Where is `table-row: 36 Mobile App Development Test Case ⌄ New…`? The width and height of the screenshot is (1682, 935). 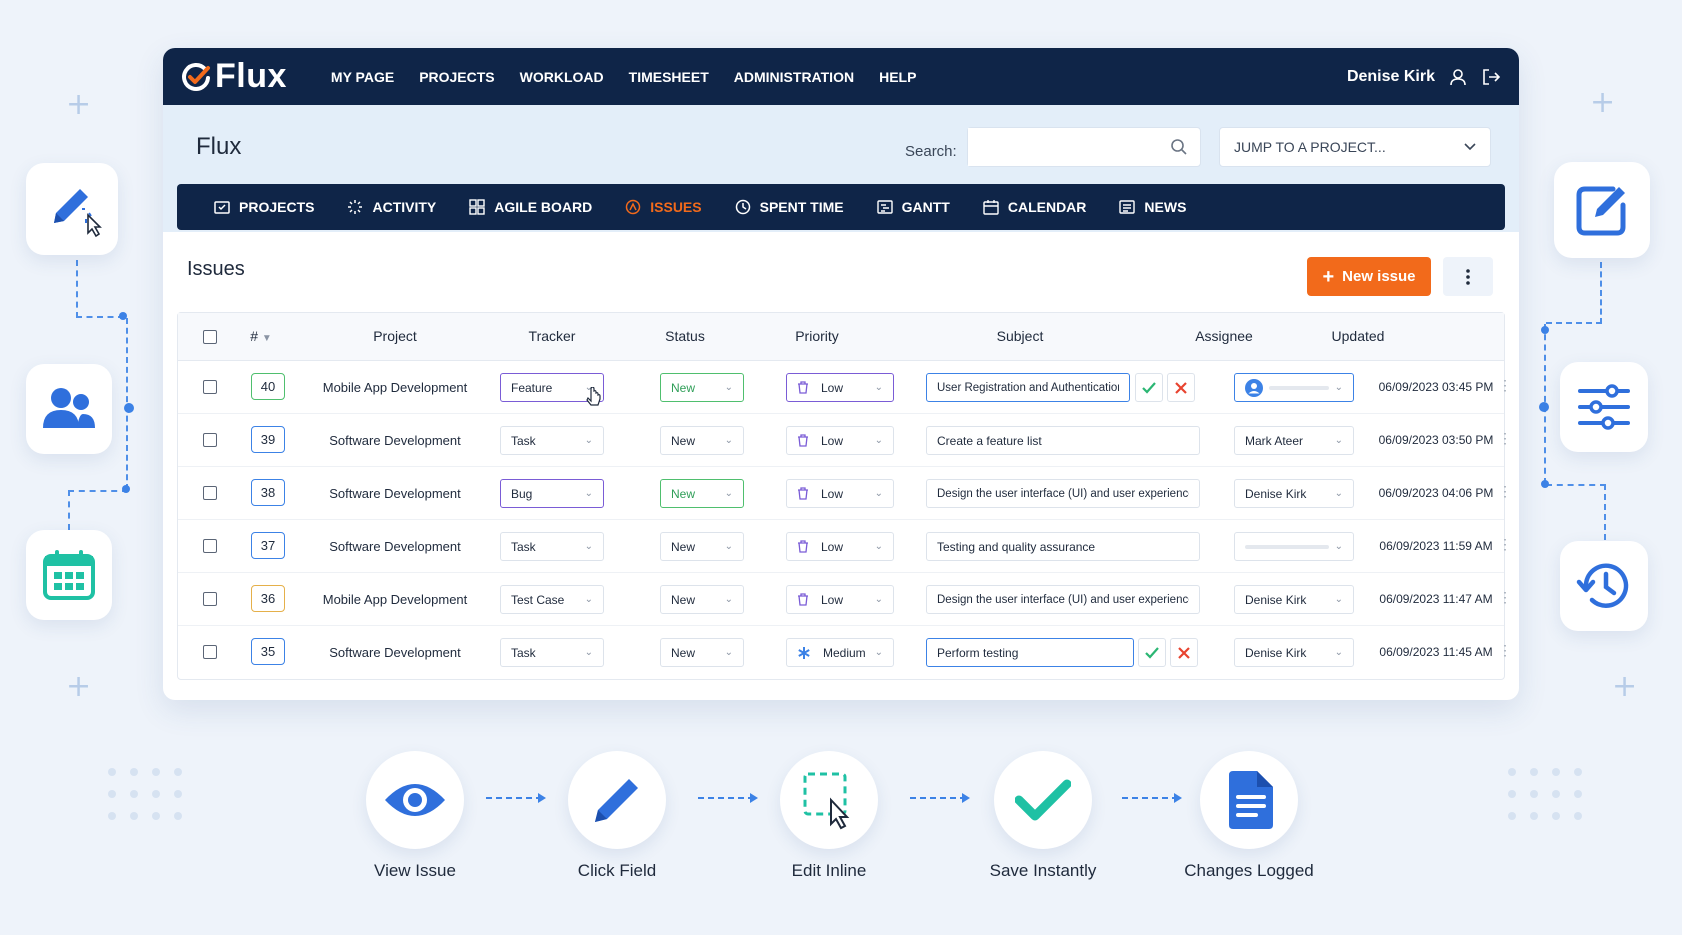
table-row: 36 Mobile App Development Test Case ⌄ New… is located at coordinates (845, 599).